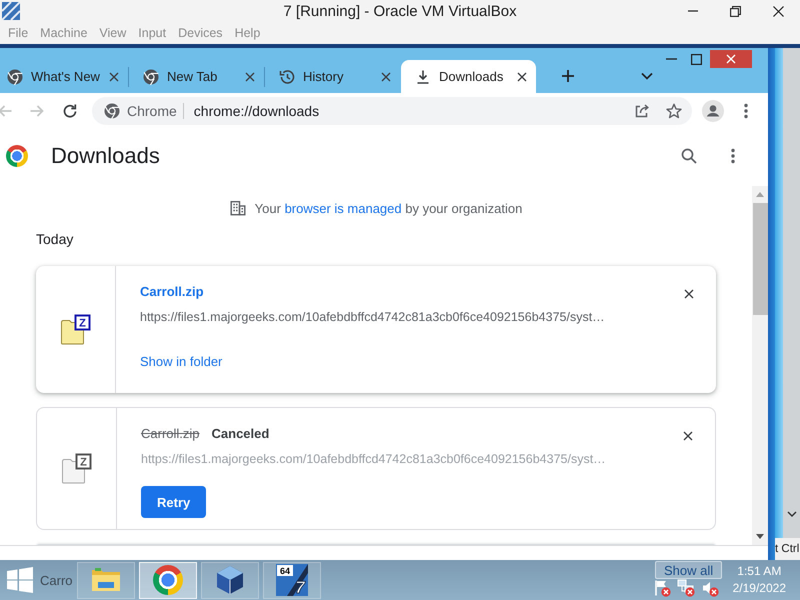 The width and height of the screenshot is (800, 600). Describe the element at coordinates (105, 580) in the screenshot. I see `folder-icon` at that location.